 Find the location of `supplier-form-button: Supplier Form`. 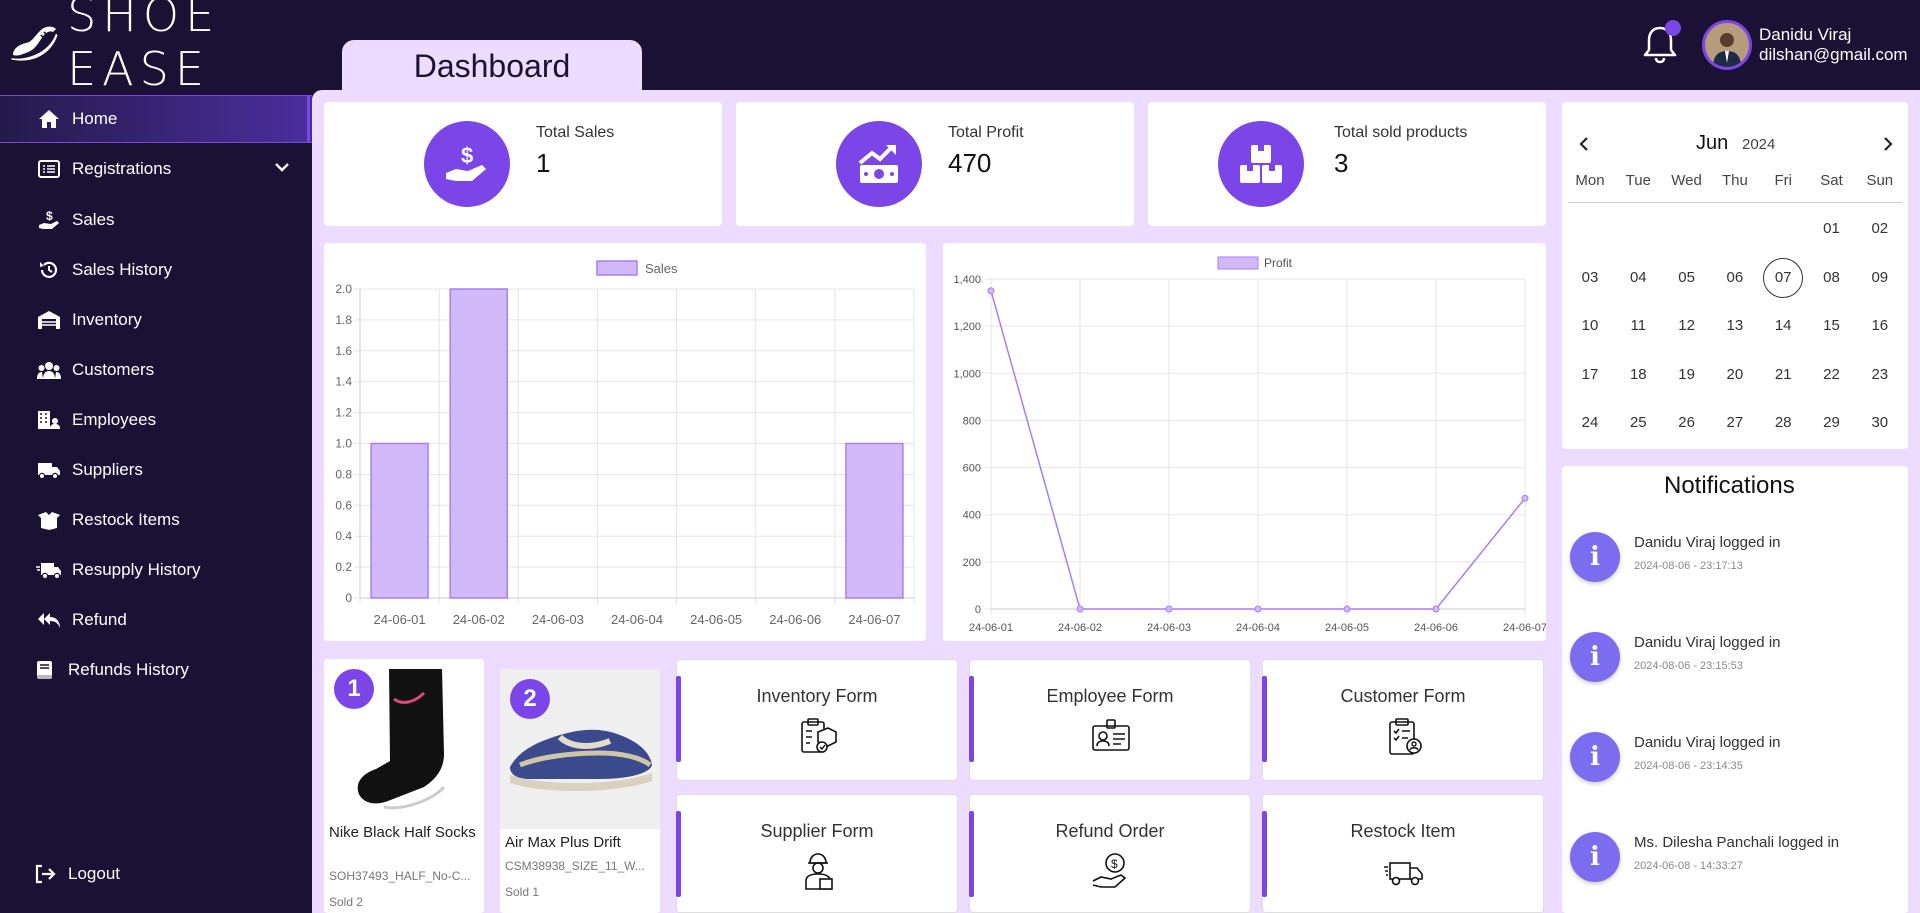

supplier-form-button: Supplier Form is located at coordinates (817, 853).